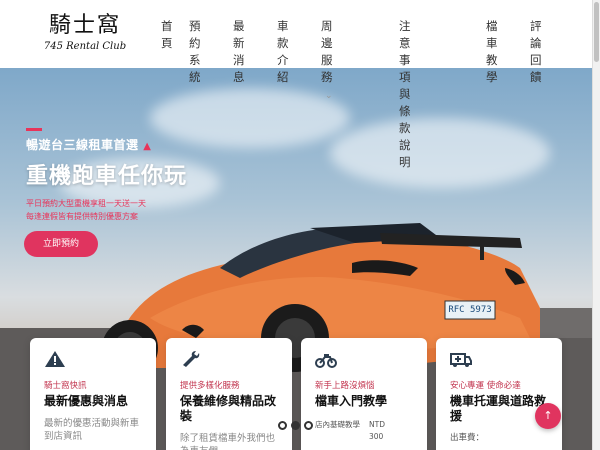 This screenshot has width=600, height=450. I want to click on back-to-top-button: ↑, so click(548, 416).